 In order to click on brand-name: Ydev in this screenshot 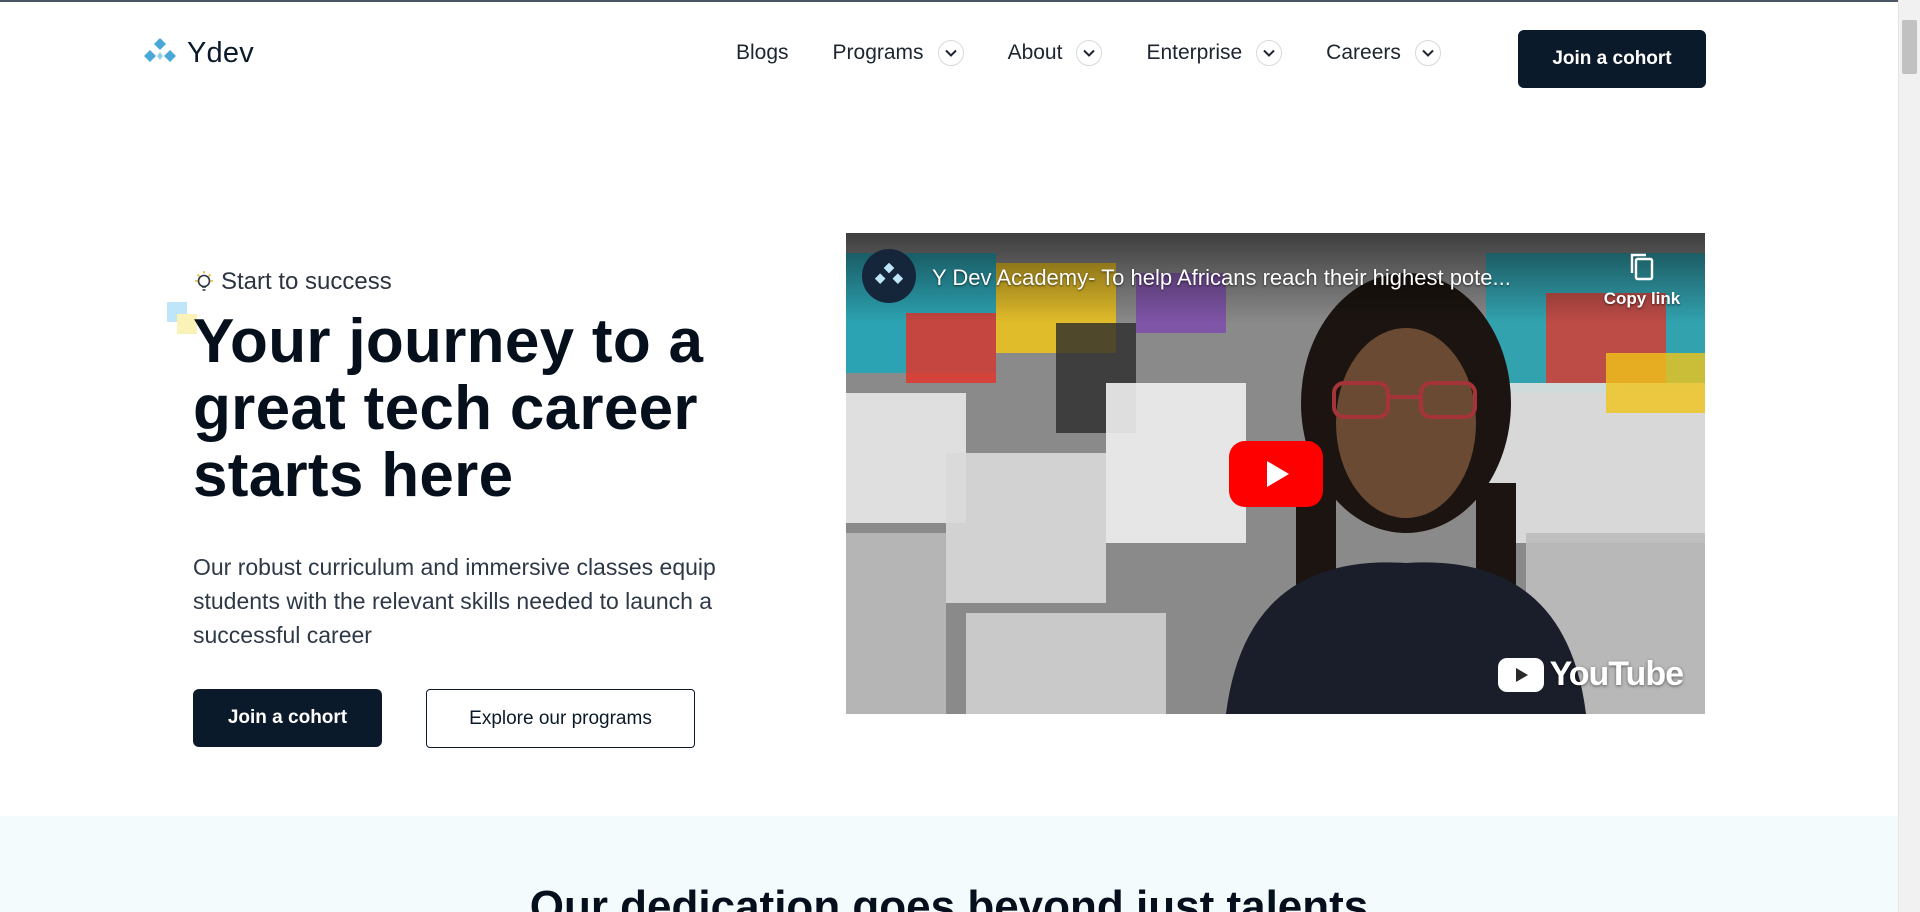, I will do `click(220, 52)`.